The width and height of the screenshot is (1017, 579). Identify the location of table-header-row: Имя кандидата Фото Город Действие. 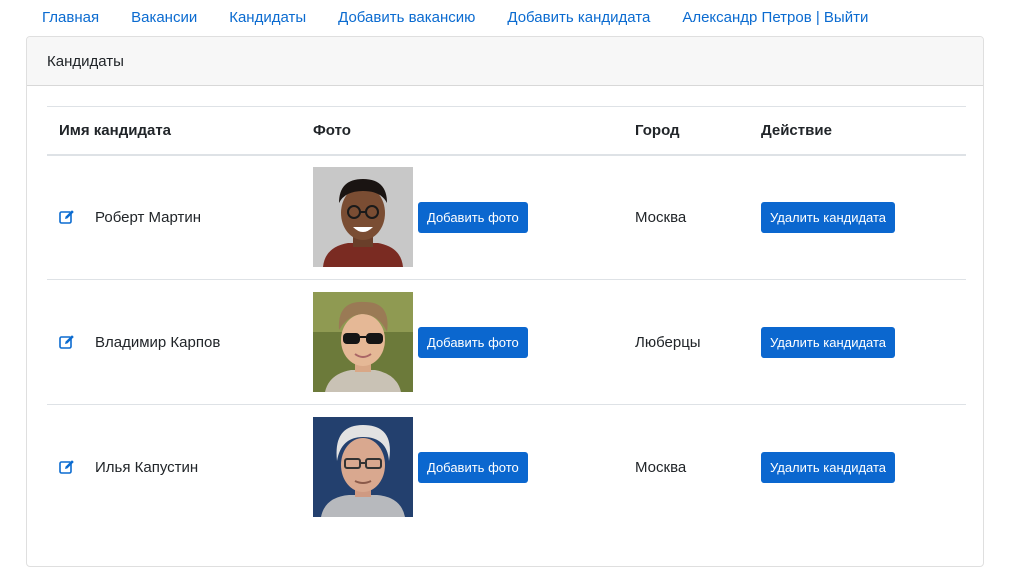
(506, 131).